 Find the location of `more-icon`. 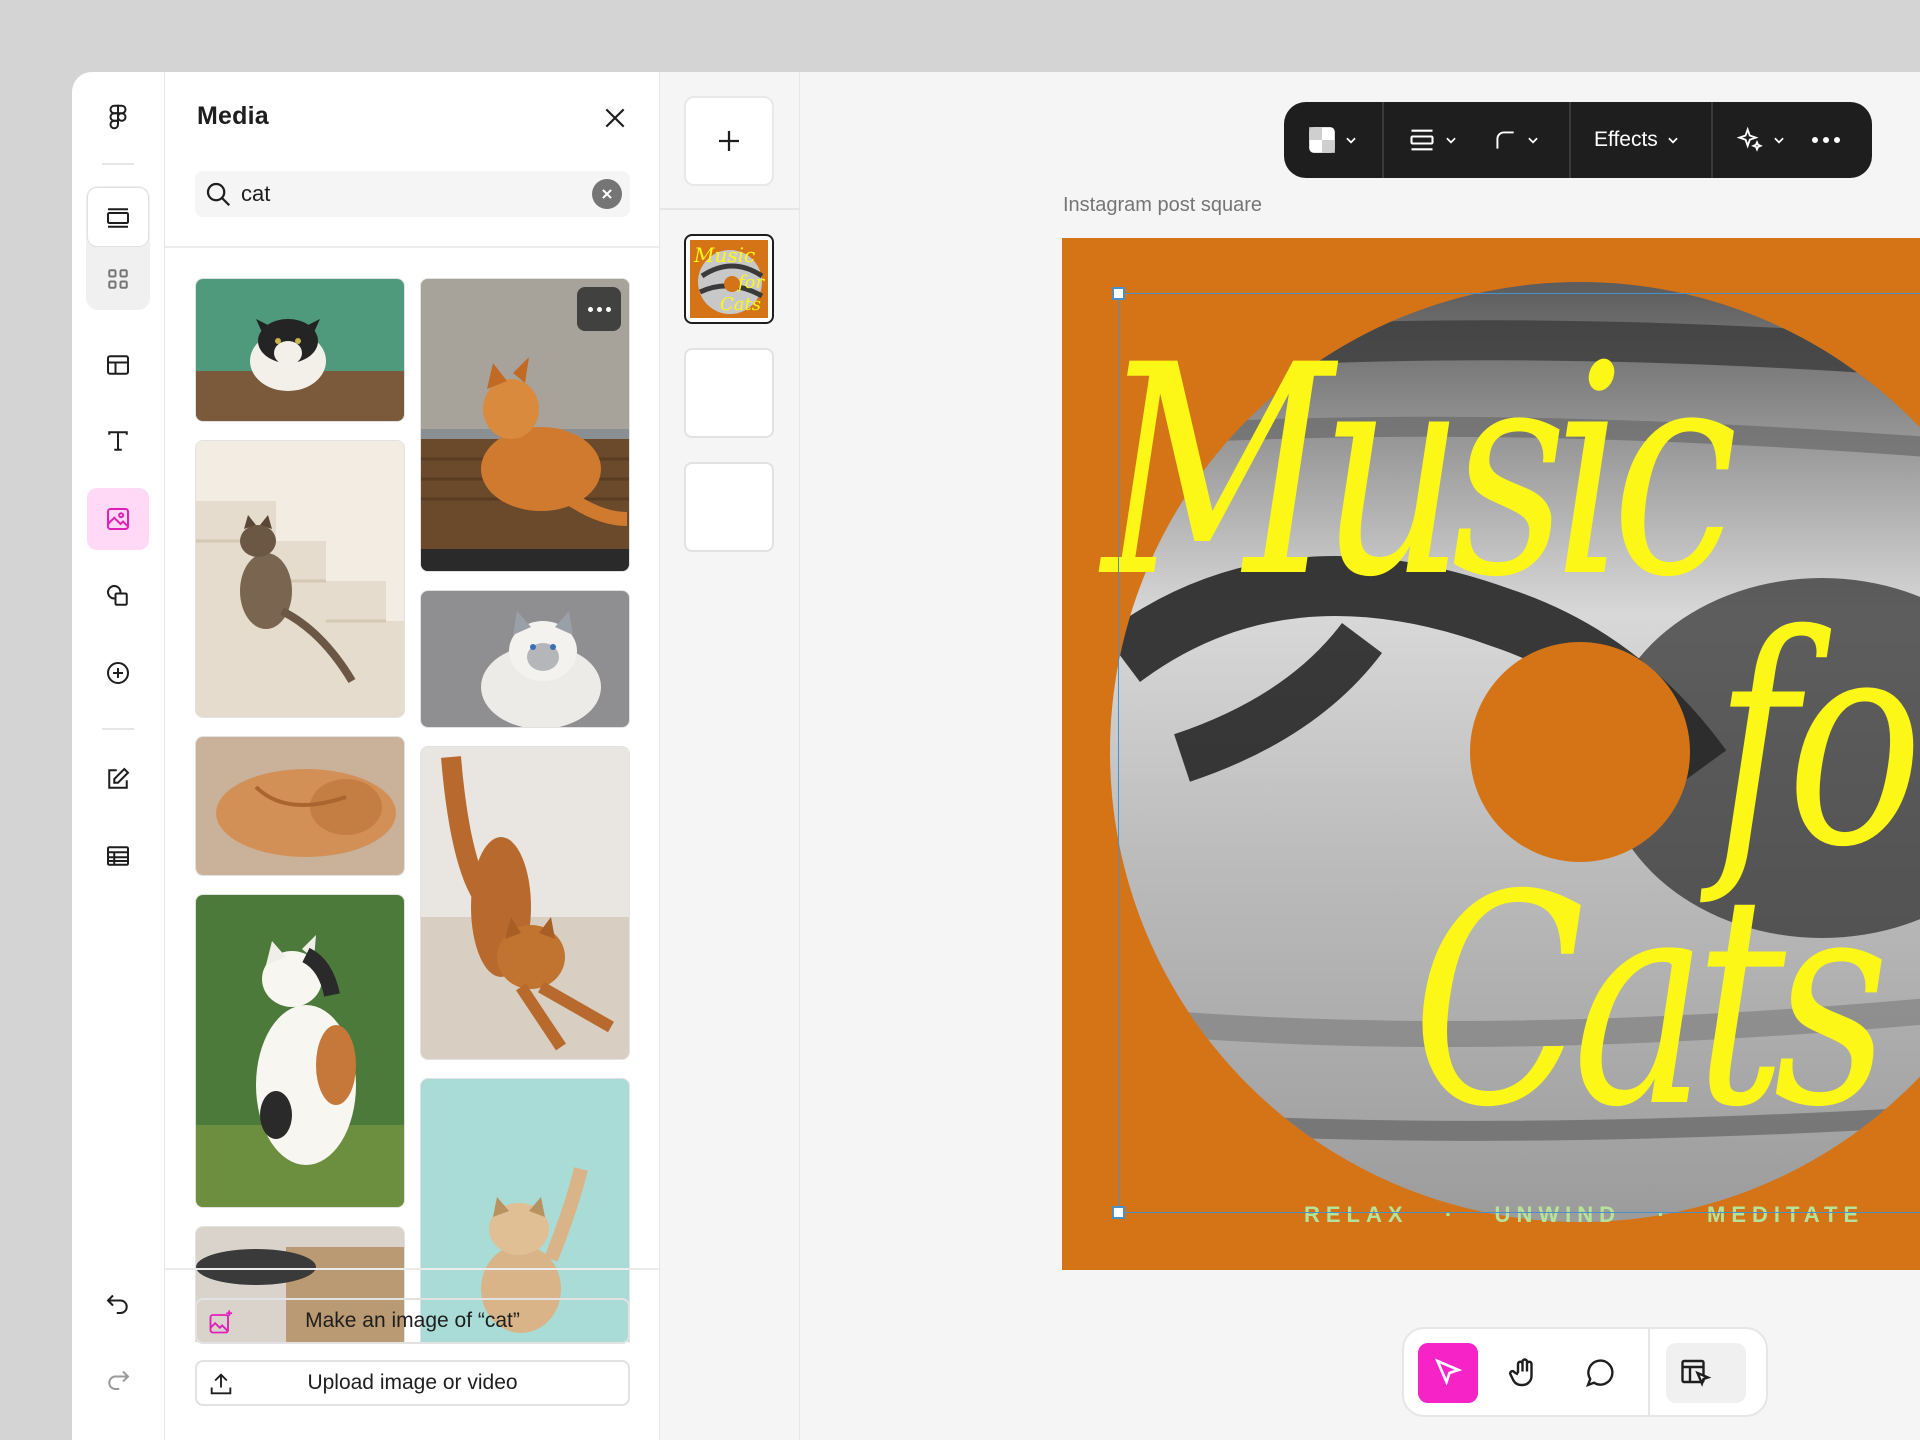

more-icon is located at coordinates (1826, 140).